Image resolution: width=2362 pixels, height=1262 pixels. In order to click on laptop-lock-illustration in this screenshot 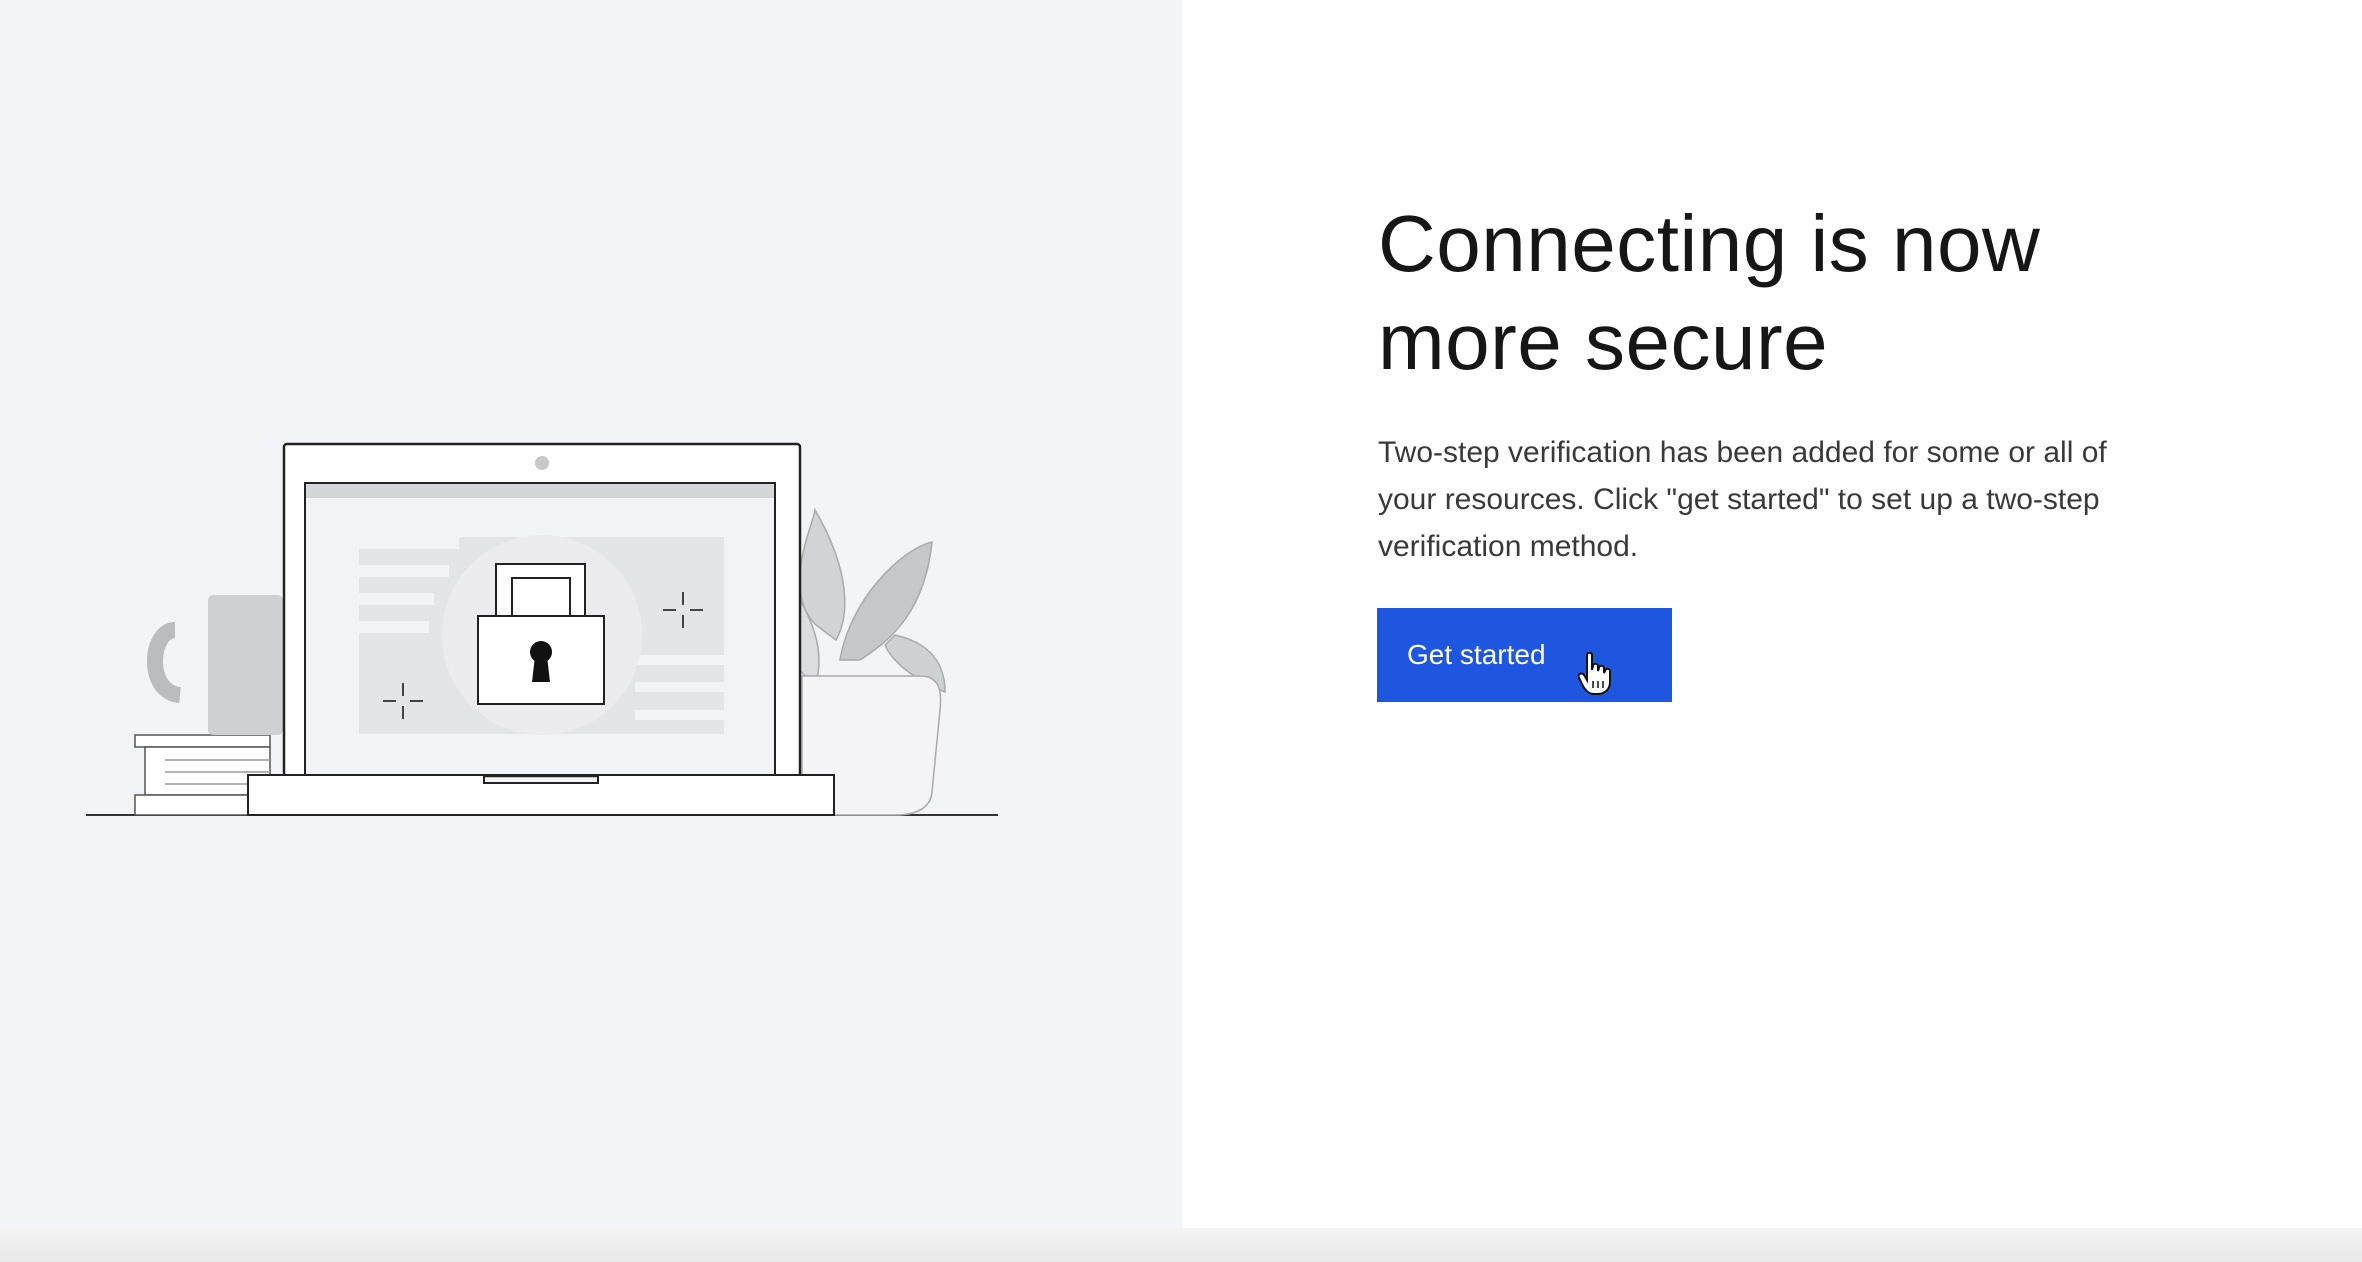, I will do `click(542, 629)`.